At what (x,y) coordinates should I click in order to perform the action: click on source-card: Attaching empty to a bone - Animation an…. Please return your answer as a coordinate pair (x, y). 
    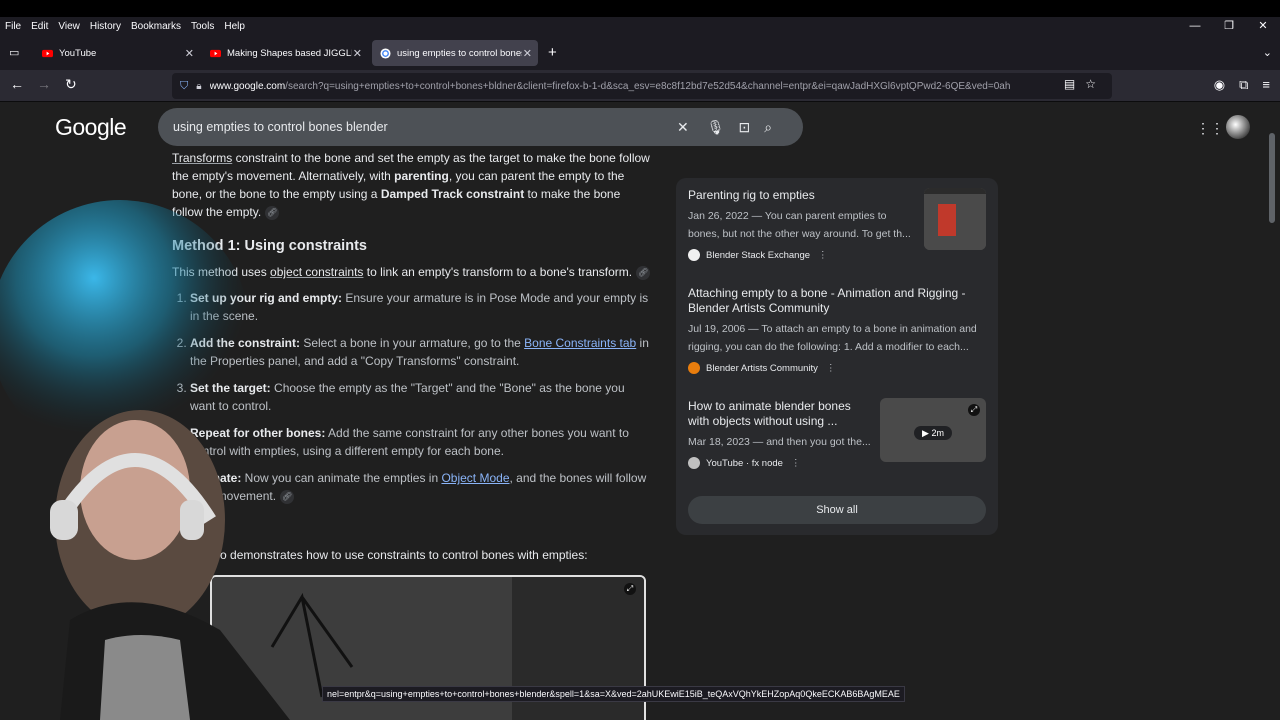
    Looking at the image, I should click on (838, 330).